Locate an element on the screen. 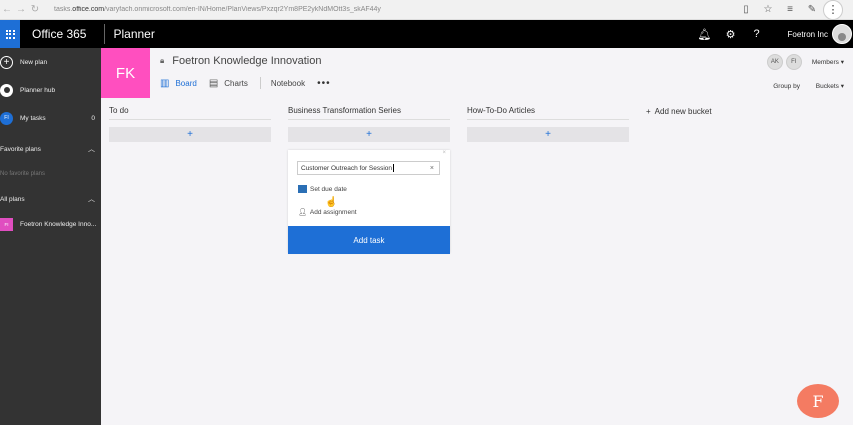 This screenshot has width=853, height=425. section-label: All plans is located at coordinates (12, 199).